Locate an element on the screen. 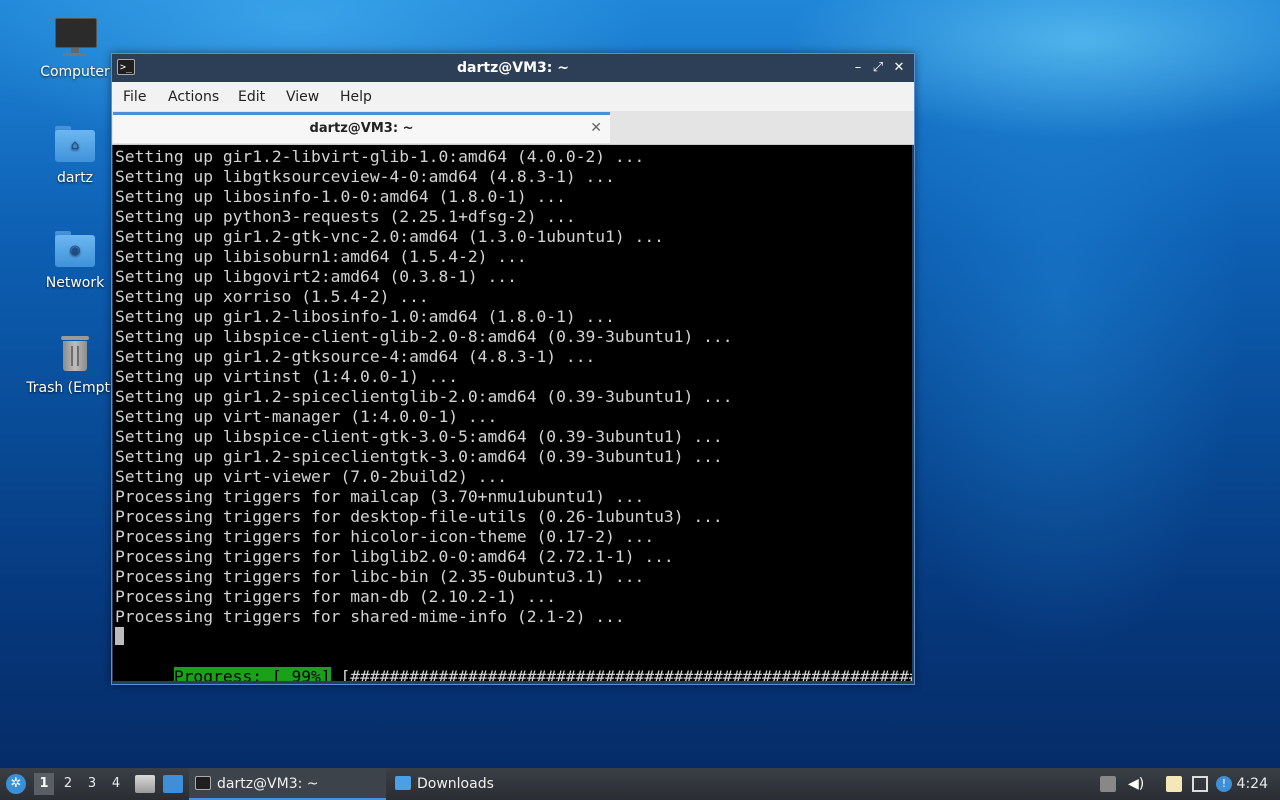 The image size is (1280, 800). window-title: dartz@VM3: ~ is located at coordinates (513, 68).